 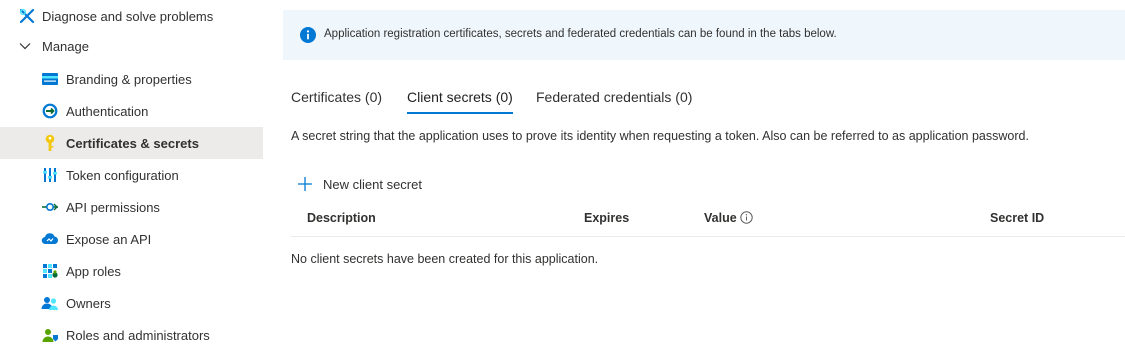 I want to click on sidebar-item-label: Certificates & secrets, so click(x=132, y=143).